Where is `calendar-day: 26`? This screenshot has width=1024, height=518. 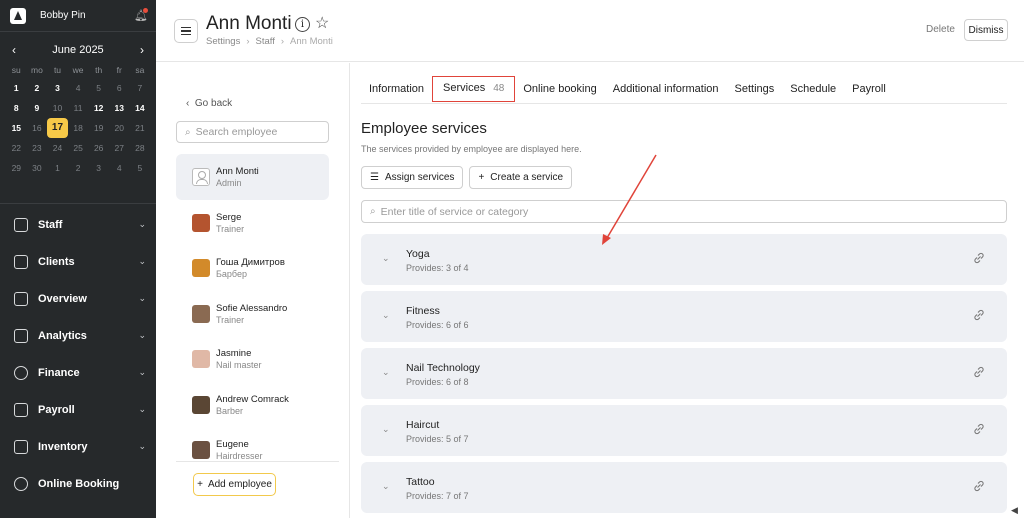
calendar-day: 26 is located at coordinates (98, 148).